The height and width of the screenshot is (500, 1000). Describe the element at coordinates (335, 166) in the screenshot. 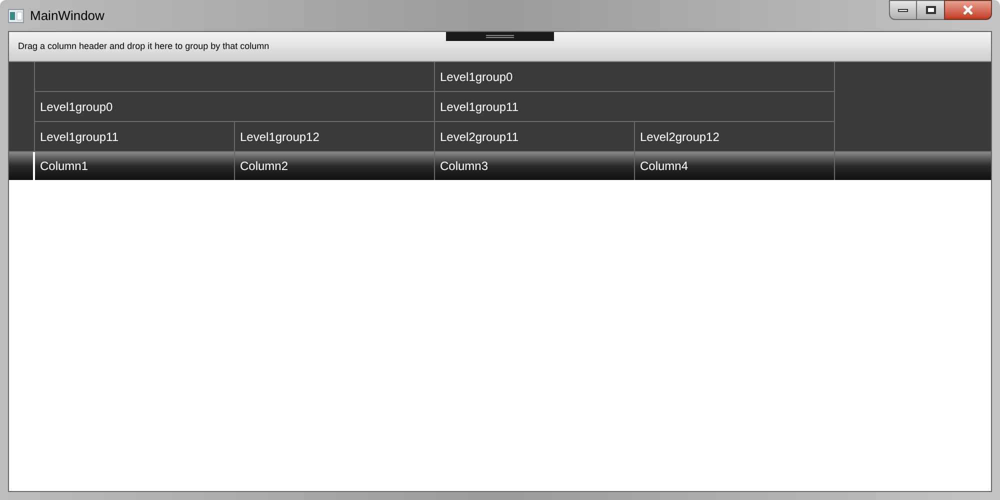

I see `column-header: Column2` at that location.